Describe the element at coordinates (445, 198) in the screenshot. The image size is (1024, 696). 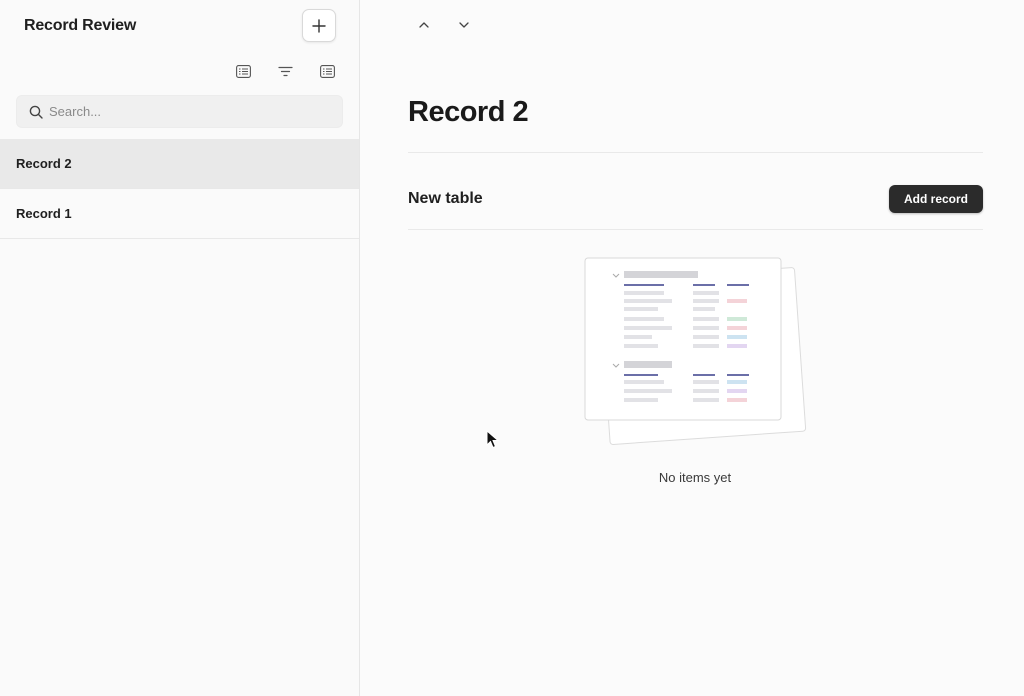
I see `section-title: New table` at that location.